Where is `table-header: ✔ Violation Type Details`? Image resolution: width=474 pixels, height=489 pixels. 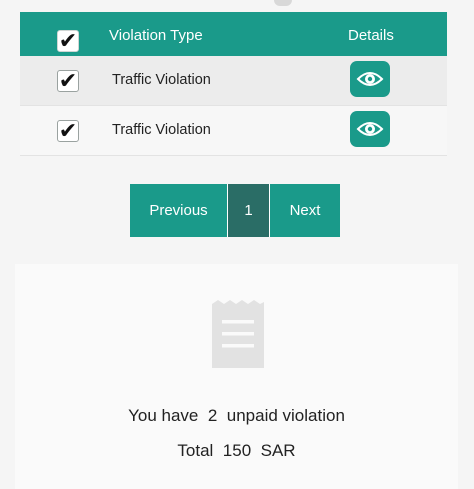
table-header: ✔ Violation Type Details is located at coordinates (233, 34).